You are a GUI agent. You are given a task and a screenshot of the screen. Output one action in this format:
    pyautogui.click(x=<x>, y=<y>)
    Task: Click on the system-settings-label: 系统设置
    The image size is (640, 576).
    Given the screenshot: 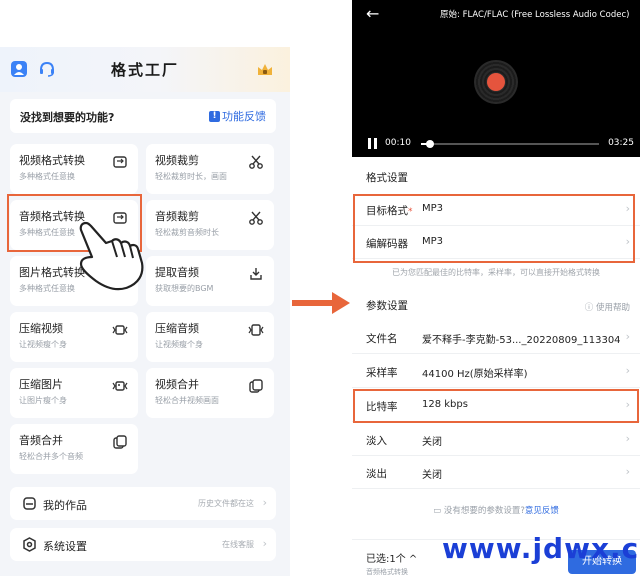 What is the action you would take?
    pyautogui.click(x=65, y=546)
    